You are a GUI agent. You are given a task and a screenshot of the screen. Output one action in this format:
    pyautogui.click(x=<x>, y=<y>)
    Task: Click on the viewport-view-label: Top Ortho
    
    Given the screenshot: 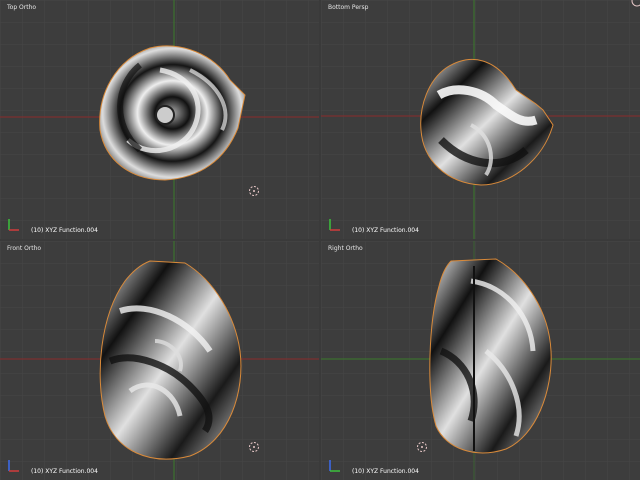 What is the action you would take?
    pyautogui.click(x=22, y=7)
    